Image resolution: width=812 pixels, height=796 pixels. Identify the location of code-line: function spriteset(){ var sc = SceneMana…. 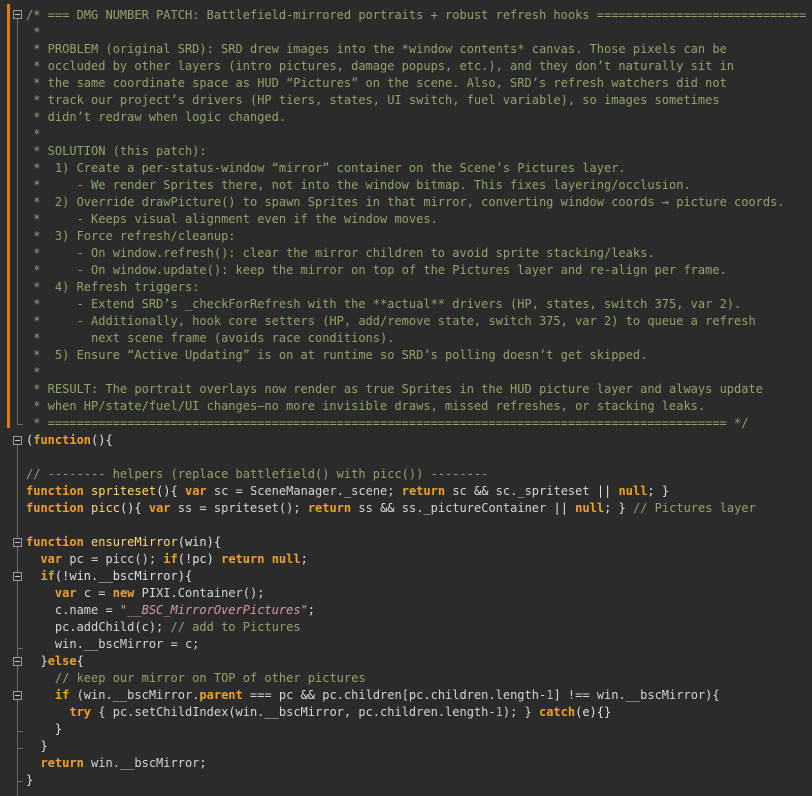
(347, 491).